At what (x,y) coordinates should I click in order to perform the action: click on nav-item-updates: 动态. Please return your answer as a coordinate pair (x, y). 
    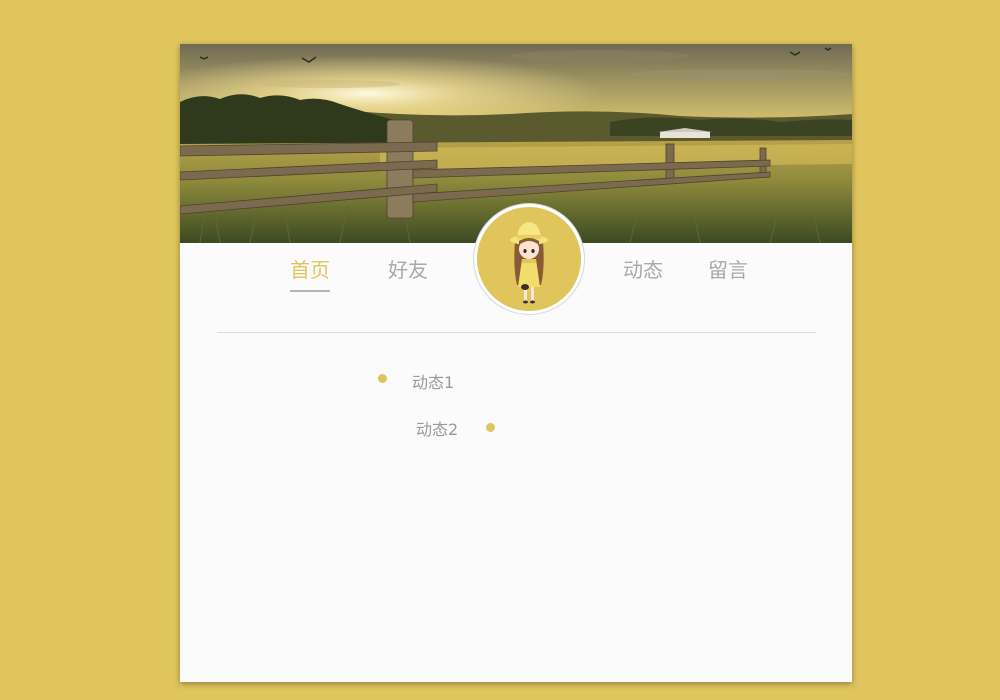
    Looking at the image, I should click on (643, 268).